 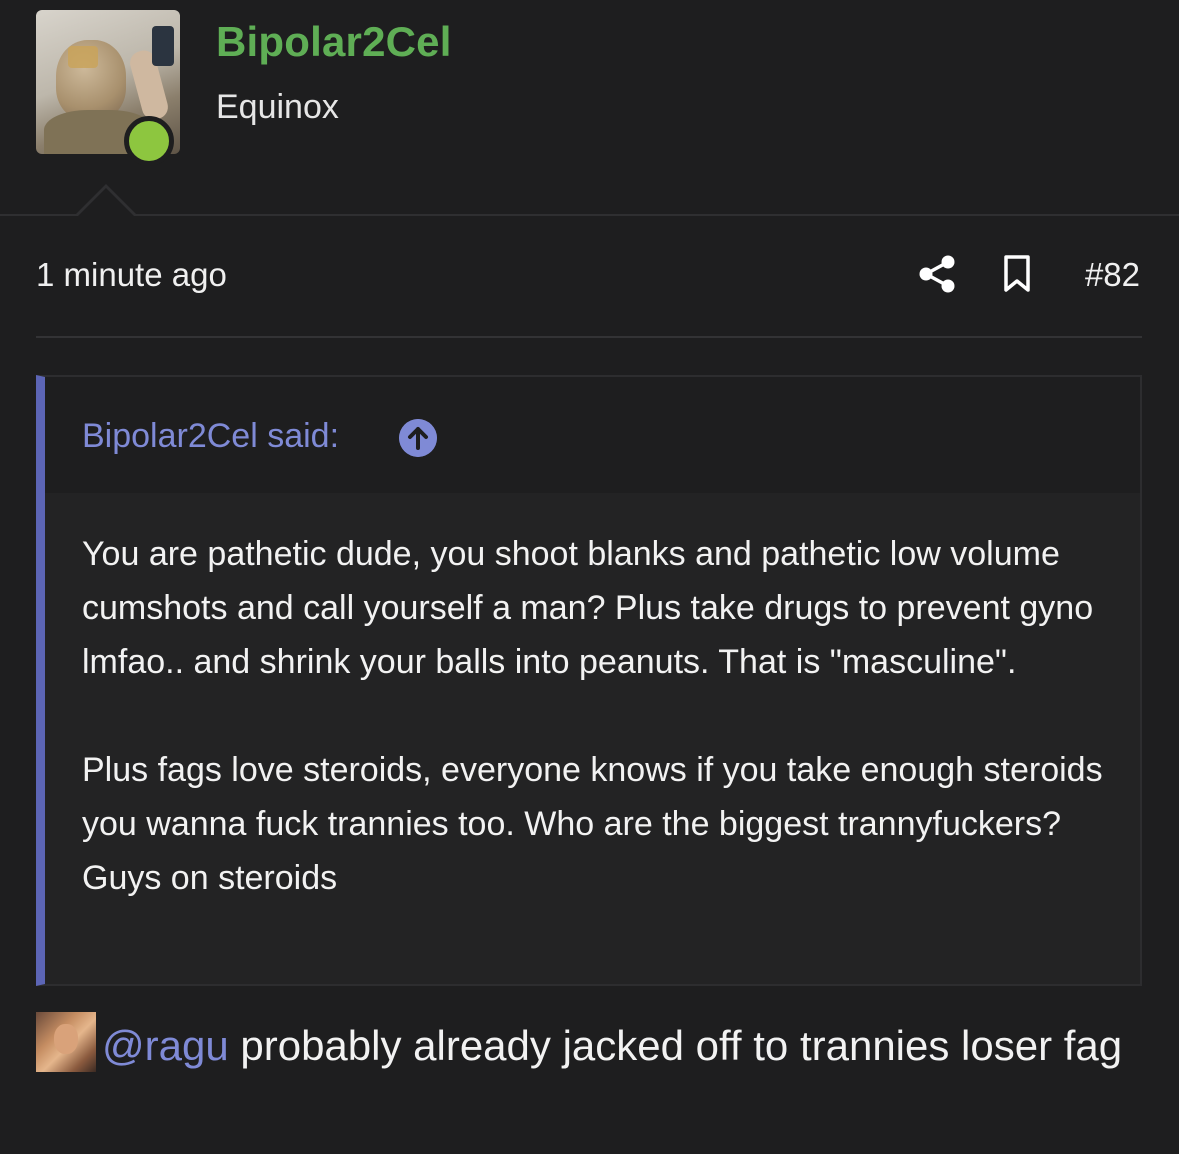 What do you see at coordinates (592, 435) in the screenshot?
I see `quote-header: Bipolar2Cel said:` at bounding box center [592, 435].